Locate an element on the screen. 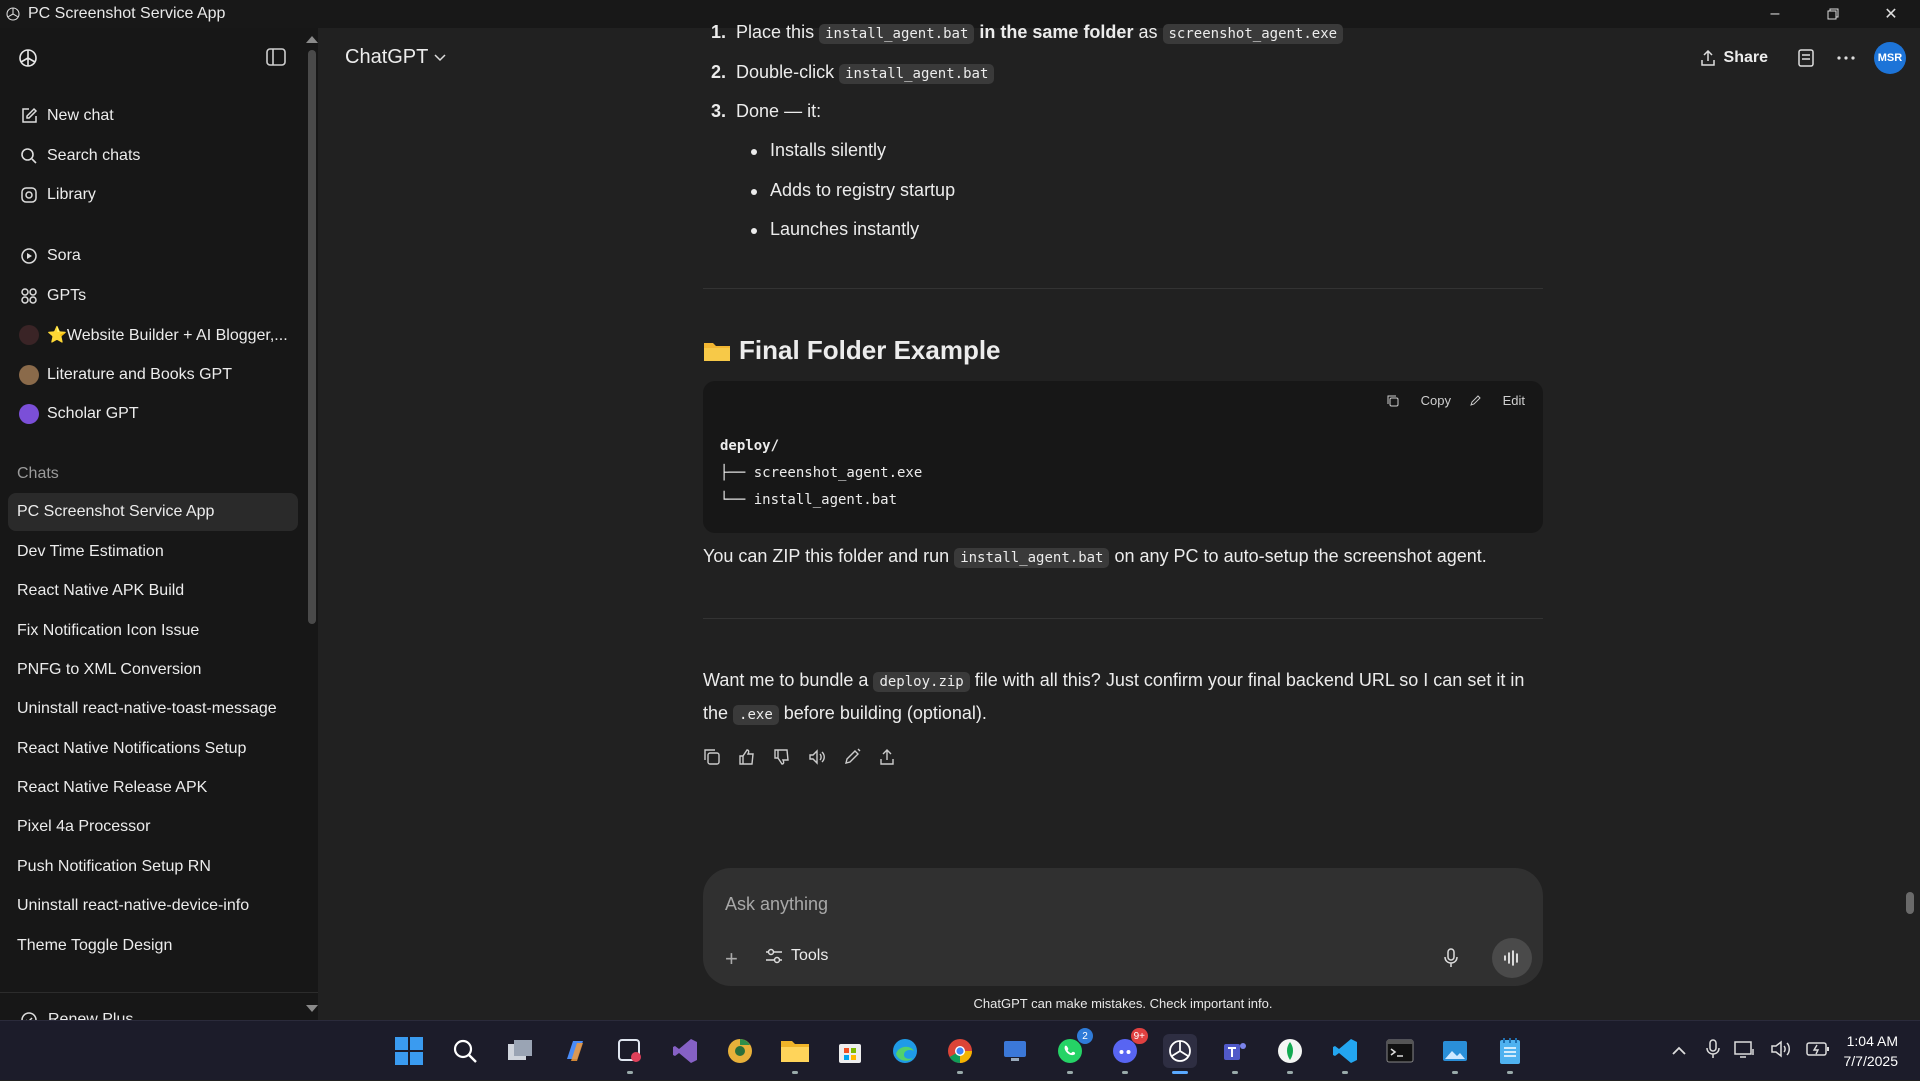  network-icon is located at coordinates (1745, 1051).